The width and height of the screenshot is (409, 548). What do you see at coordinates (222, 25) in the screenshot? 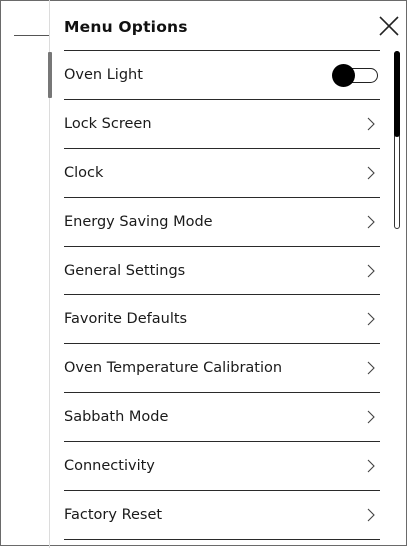
I see `menu-header: Menu Options` at bounding box center [222, 25].